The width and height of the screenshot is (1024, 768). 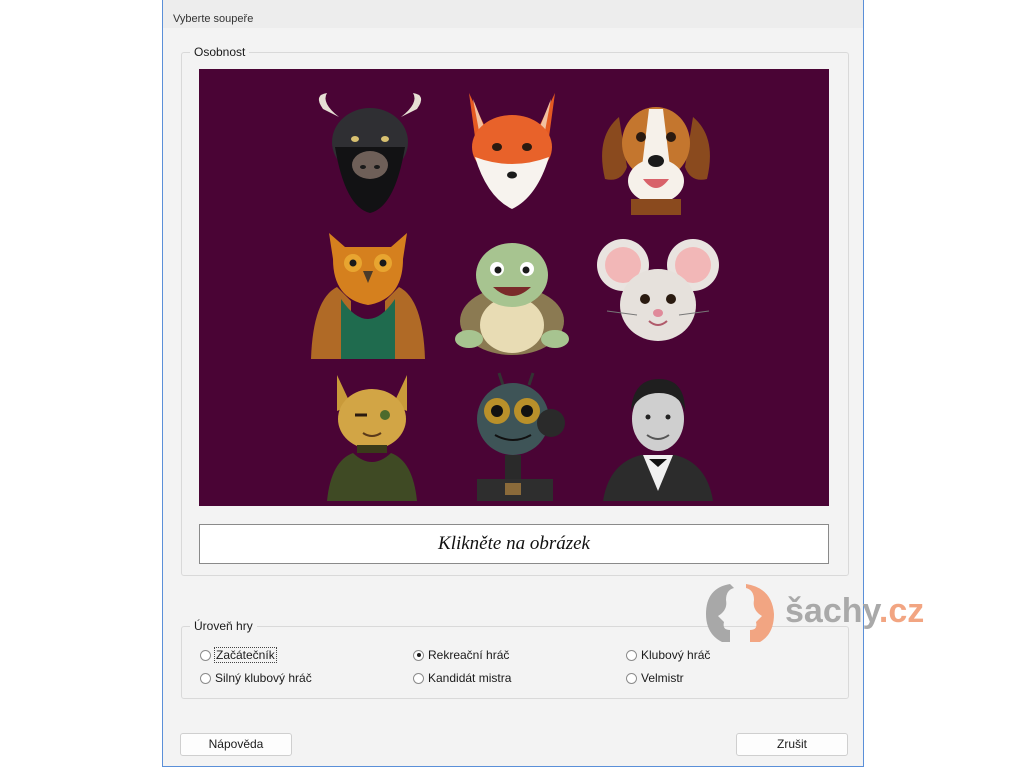 I want to click on watermark-text-cz: .cz, so click(x=901, y=611).